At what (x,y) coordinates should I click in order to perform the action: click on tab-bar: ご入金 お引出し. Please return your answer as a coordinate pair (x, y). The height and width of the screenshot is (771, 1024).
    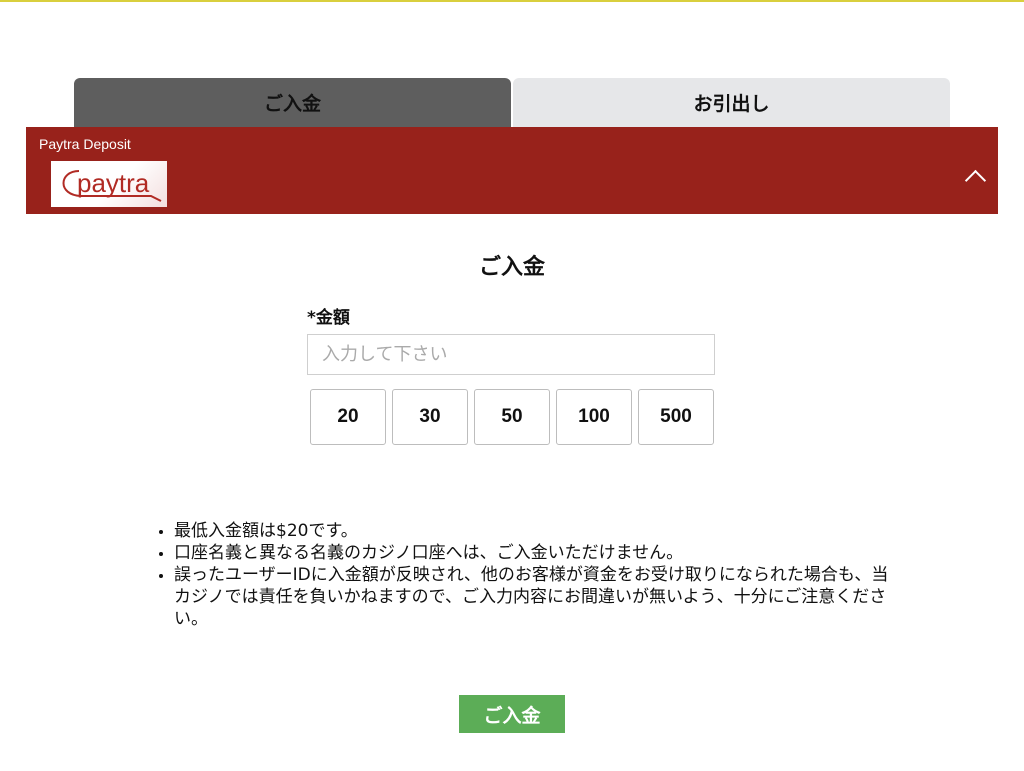
    Looking at the image, I should click on (512, 102).